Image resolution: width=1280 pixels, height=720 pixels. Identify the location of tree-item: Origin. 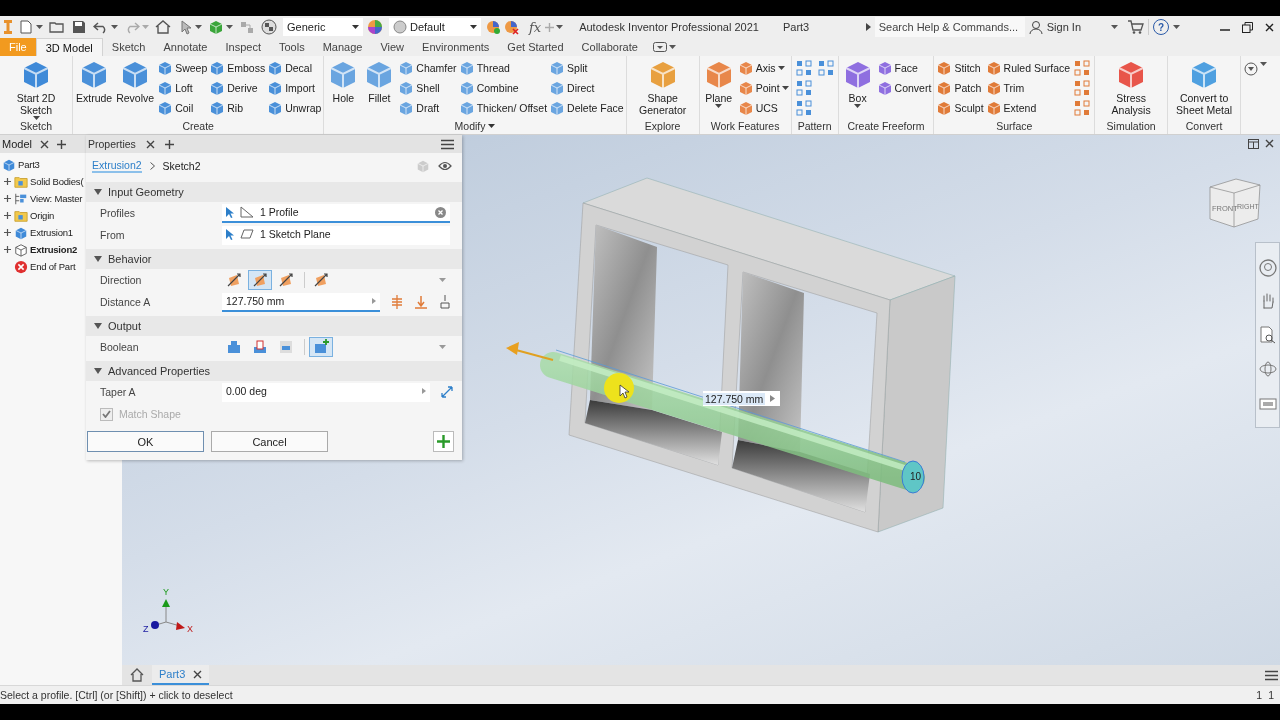
(42, 215).